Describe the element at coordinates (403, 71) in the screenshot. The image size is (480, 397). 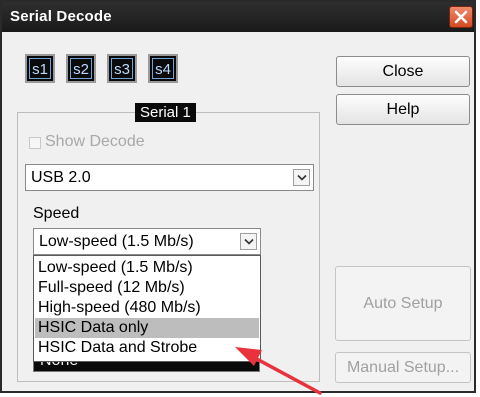
I see `close-button: Close` at that location.